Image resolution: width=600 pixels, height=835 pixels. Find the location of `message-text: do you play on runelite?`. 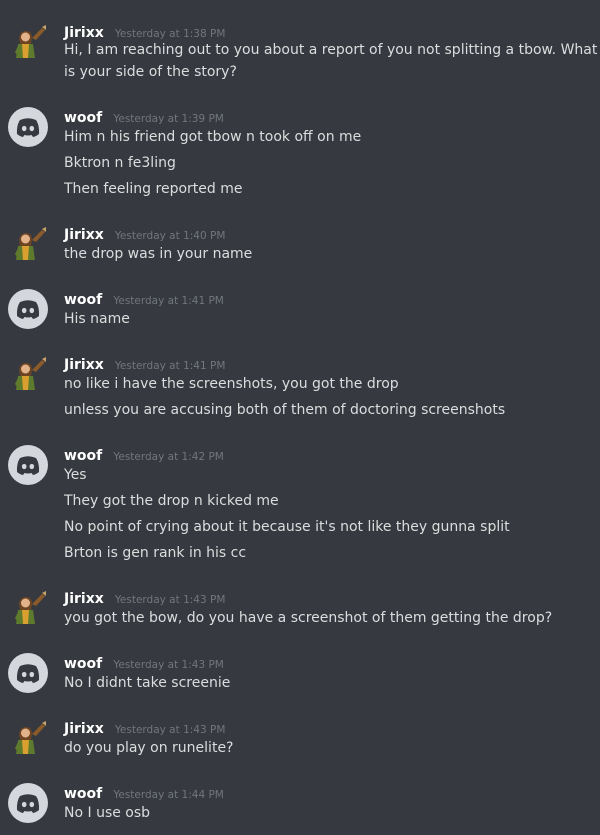

message-text: do you play on runelite? is located at coordinates (149, 748).